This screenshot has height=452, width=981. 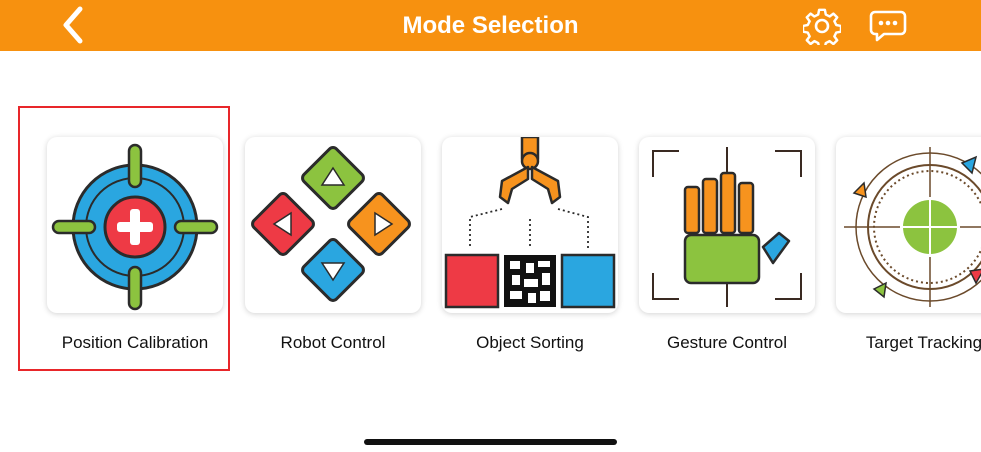 I want to click on back-button, so click(x=73, y=25).